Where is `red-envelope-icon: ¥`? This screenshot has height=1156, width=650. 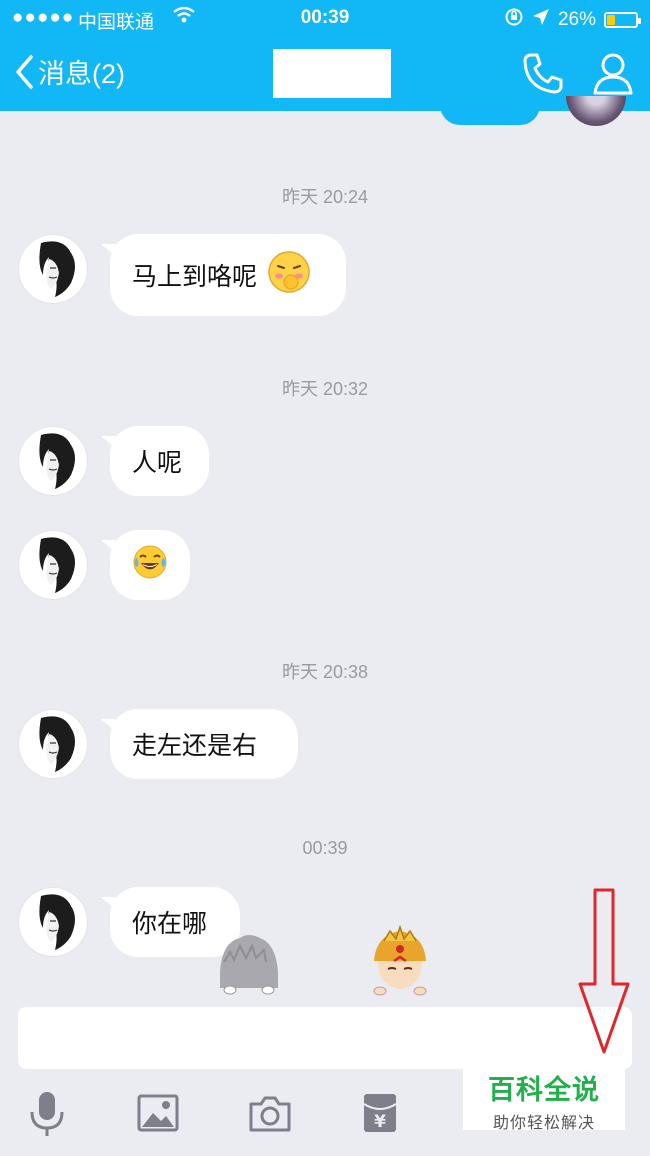
red-envelope-icon: ¥ is located at coordinates (380, 1115).